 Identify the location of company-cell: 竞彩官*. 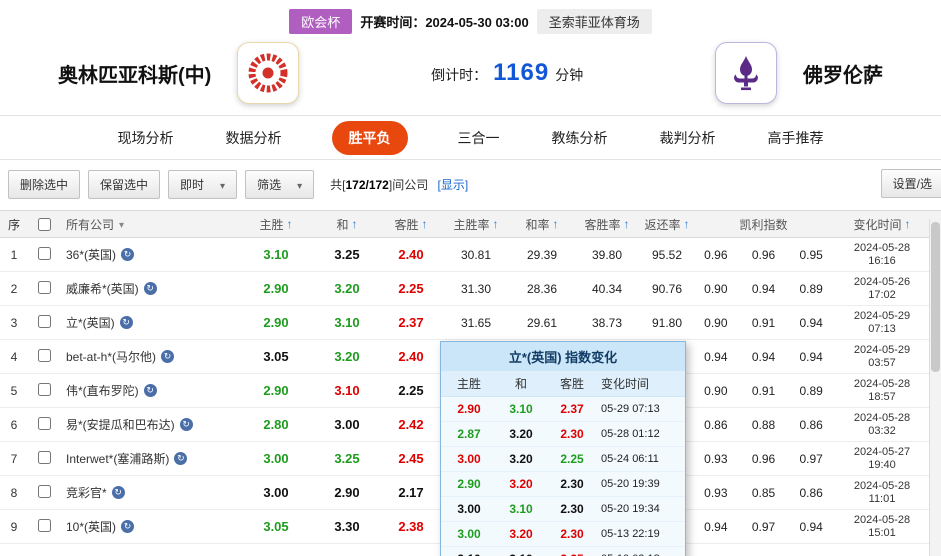
(150, 492).